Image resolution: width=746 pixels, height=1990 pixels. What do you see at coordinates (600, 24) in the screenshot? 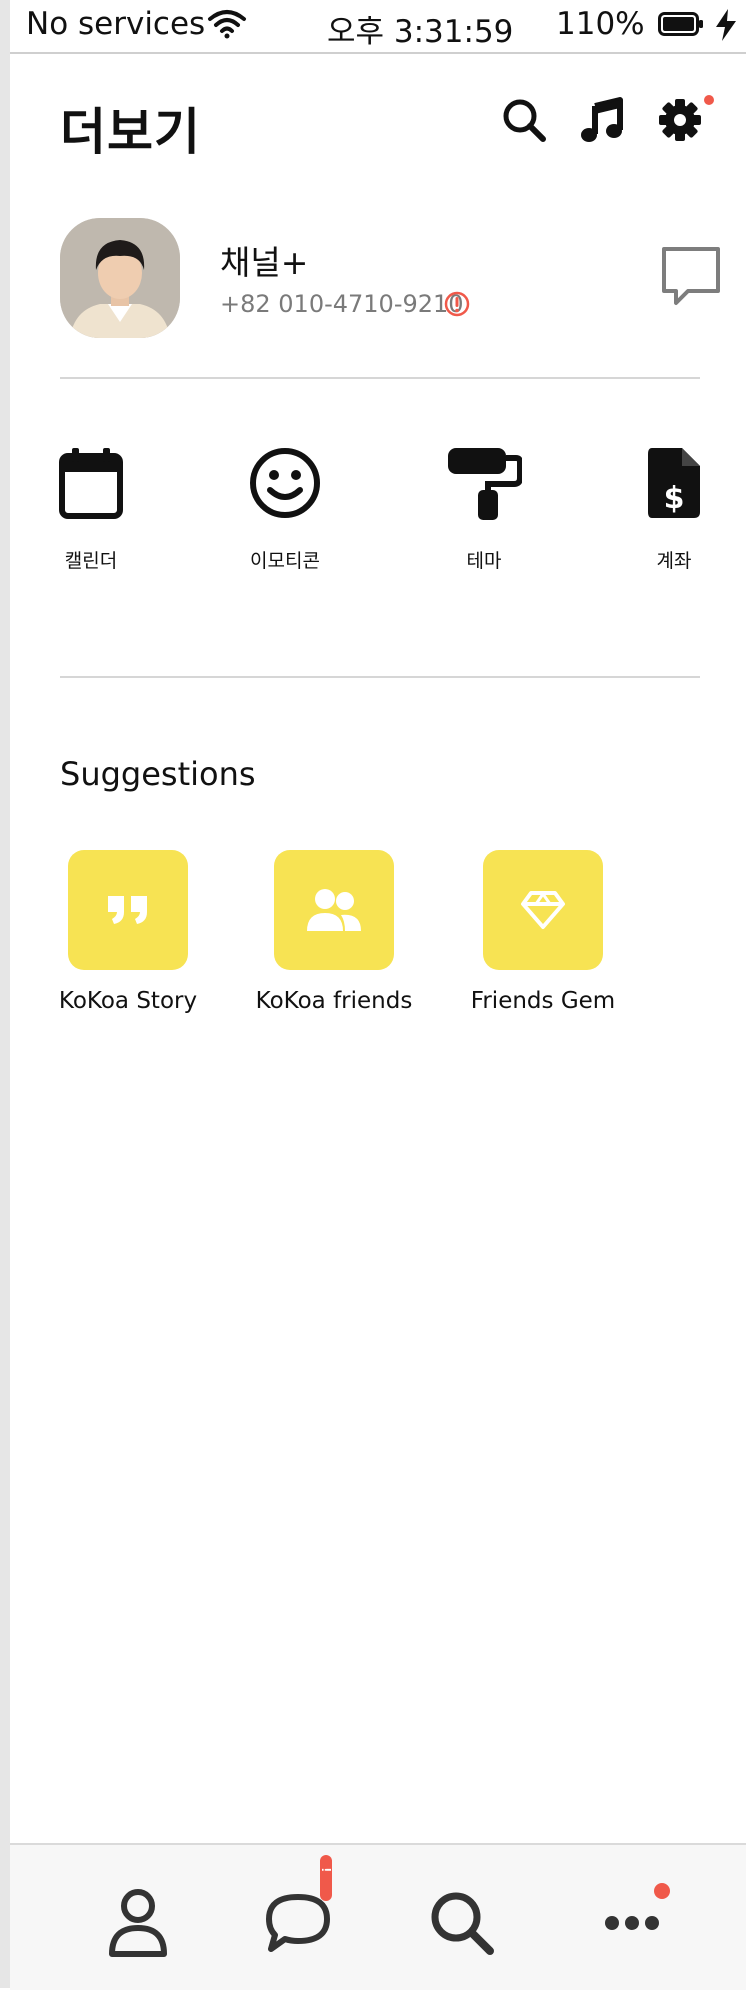
I see `battery-percent: 110%` at bounding box center [600, 24].